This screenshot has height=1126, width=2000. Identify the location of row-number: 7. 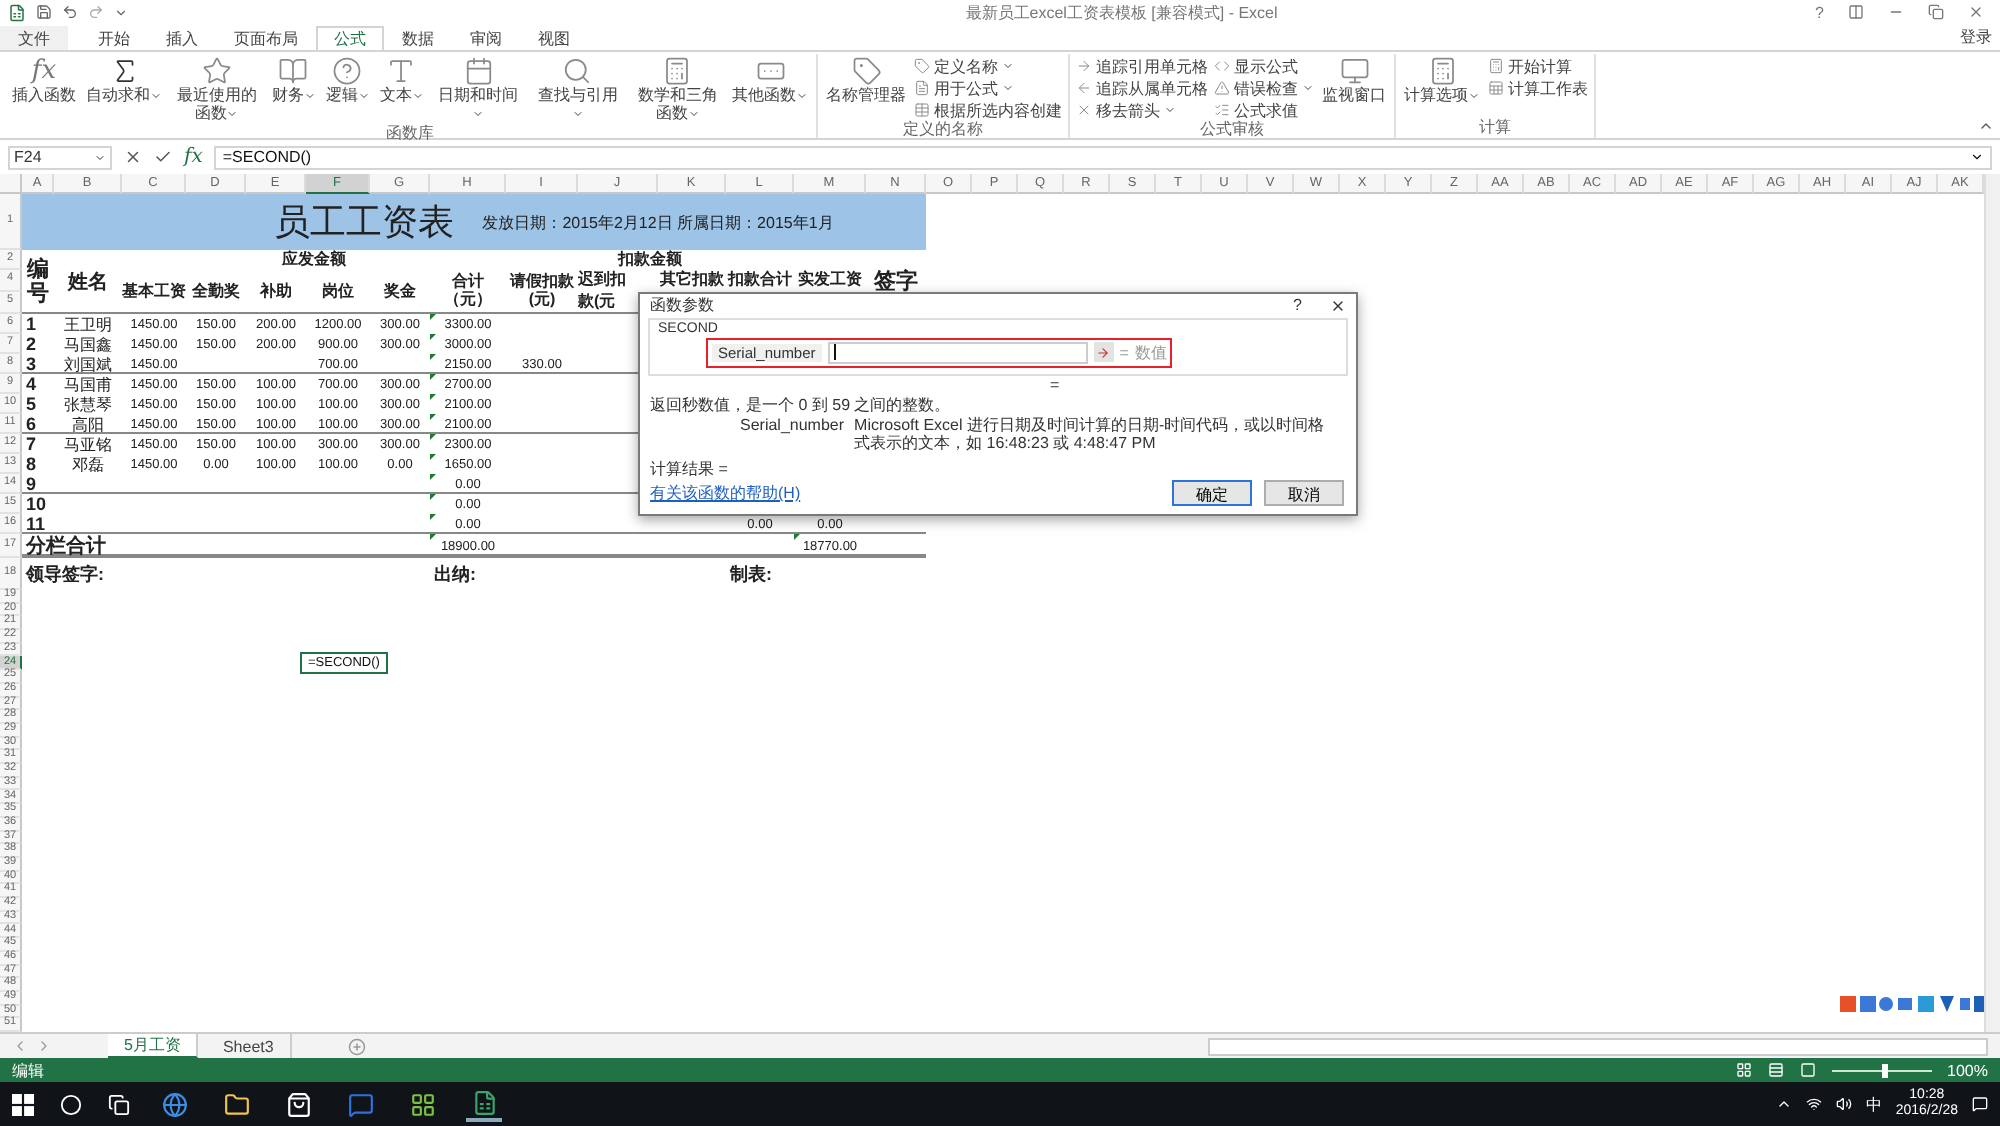
(31, 444).